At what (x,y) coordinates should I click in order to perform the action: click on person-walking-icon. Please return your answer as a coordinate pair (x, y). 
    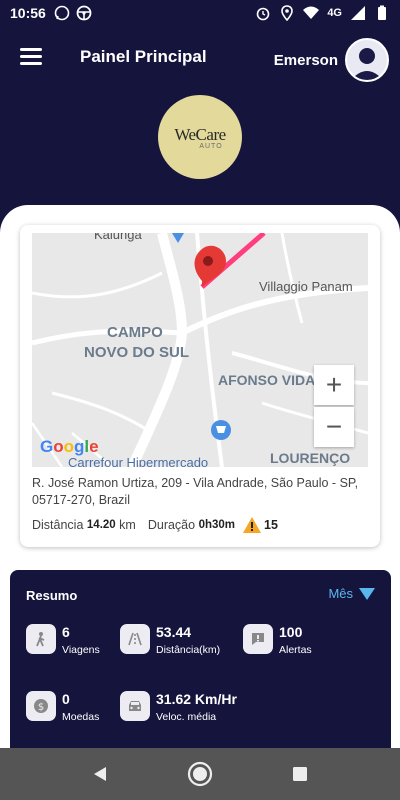
    Looking at the image, I should click on (41, 639).